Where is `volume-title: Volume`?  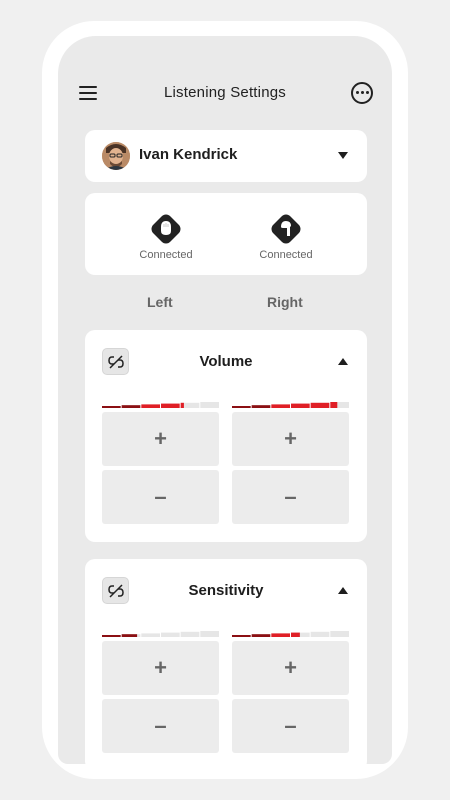 volume-title: Volume is located at coordinates (226, 361).